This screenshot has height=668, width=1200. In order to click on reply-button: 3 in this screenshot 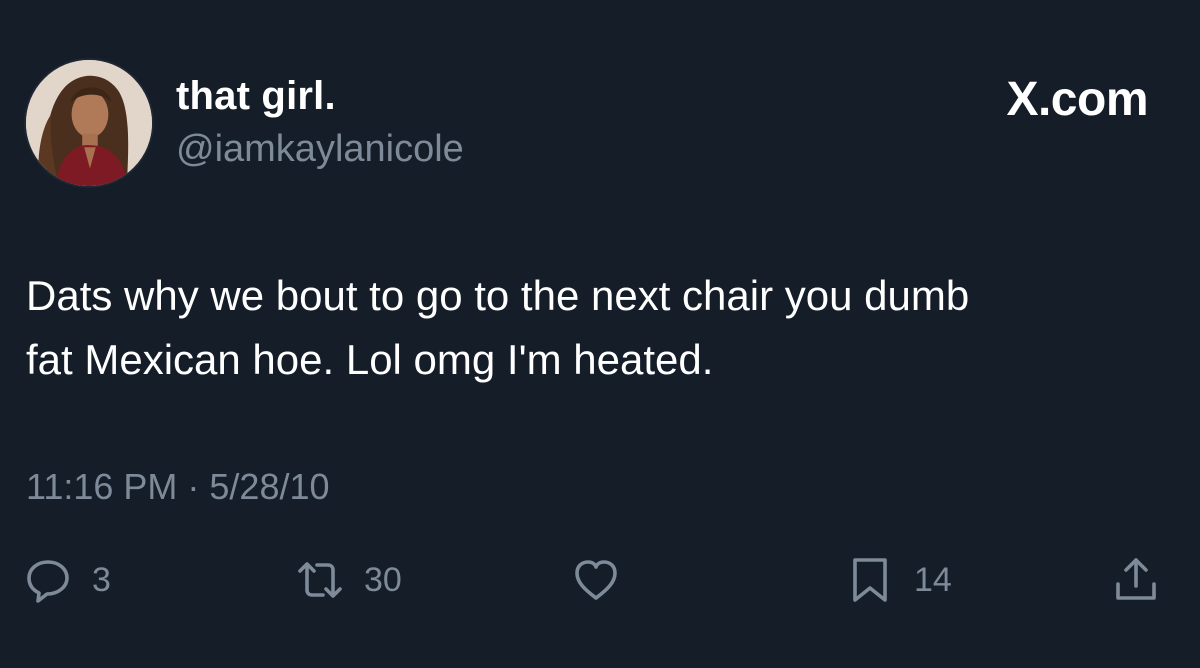, I will do `click(67, 580)`.